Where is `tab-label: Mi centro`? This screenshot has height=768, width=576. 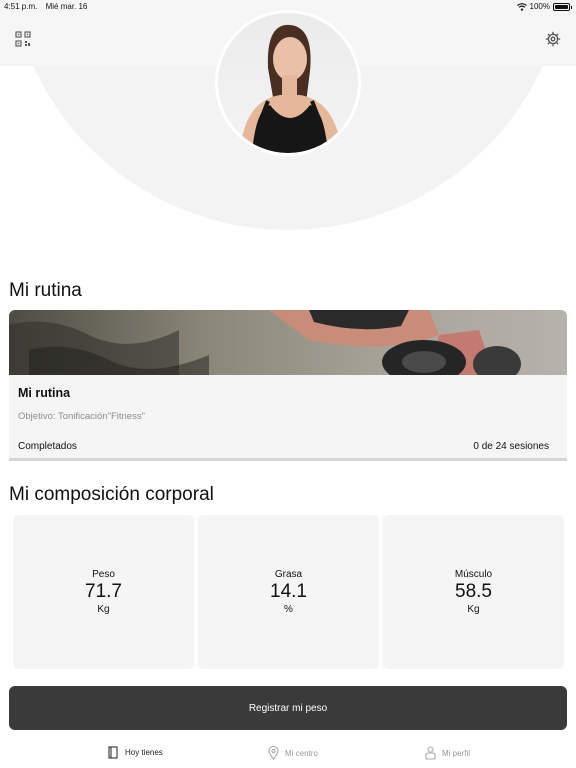 tab-label: Mi centro is located at coordinates (301, 753).